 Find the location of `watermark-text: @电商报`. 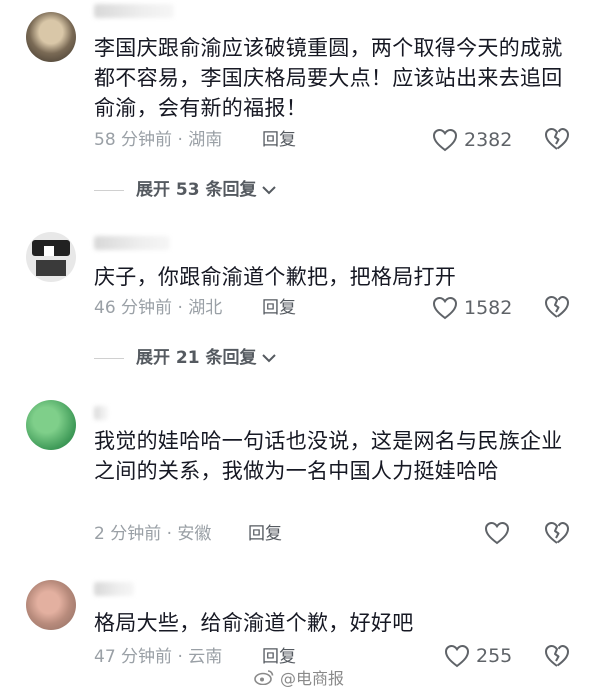

watermark-text: @电商报 is located at coordinates (312, 678).